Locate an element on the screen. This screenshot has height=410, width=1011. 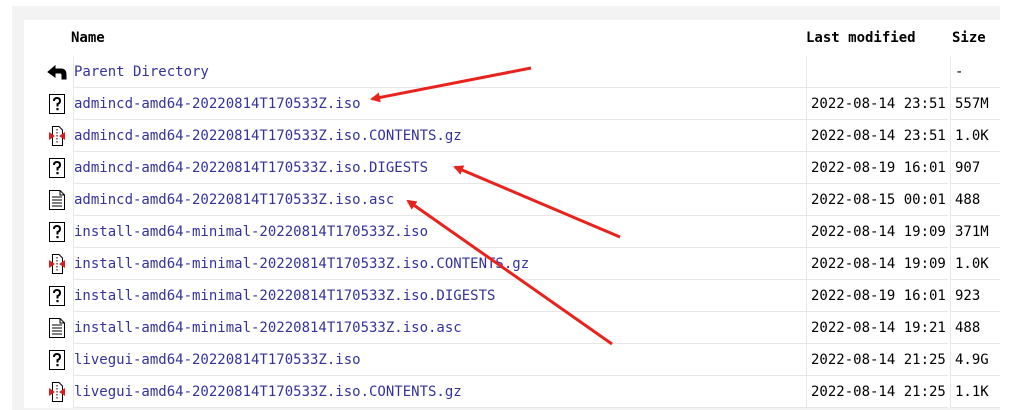
parent-directory-row: Parent Directory - is located at coordinates (512, 72).